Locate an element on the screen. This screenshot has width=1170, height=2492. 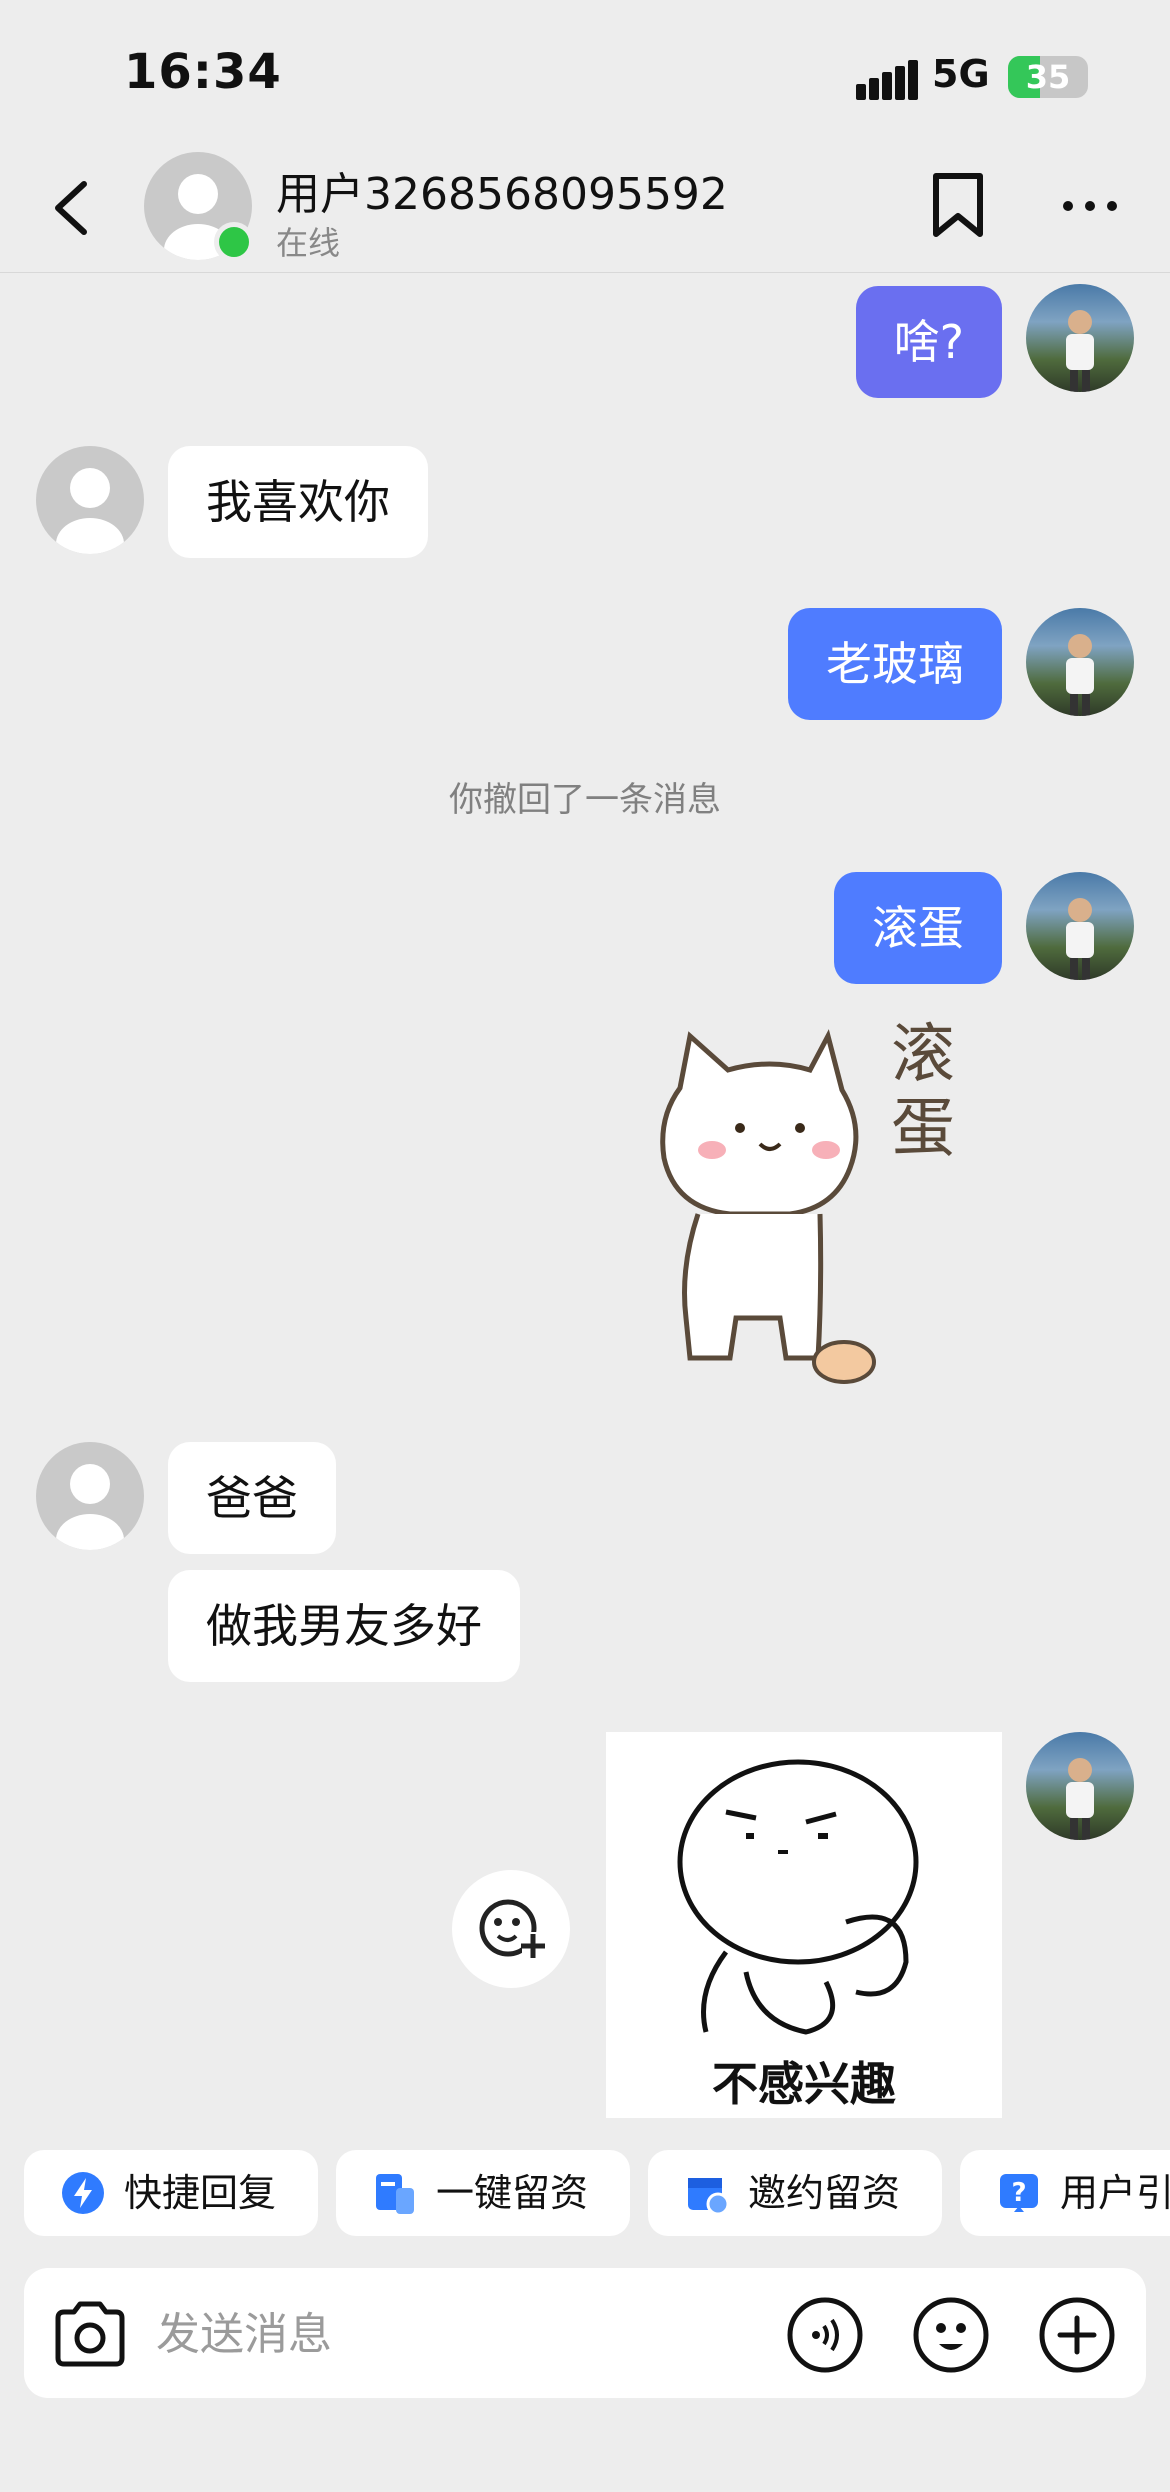
chip-label: 快捷回复 is located at coordinates (200, 2193).